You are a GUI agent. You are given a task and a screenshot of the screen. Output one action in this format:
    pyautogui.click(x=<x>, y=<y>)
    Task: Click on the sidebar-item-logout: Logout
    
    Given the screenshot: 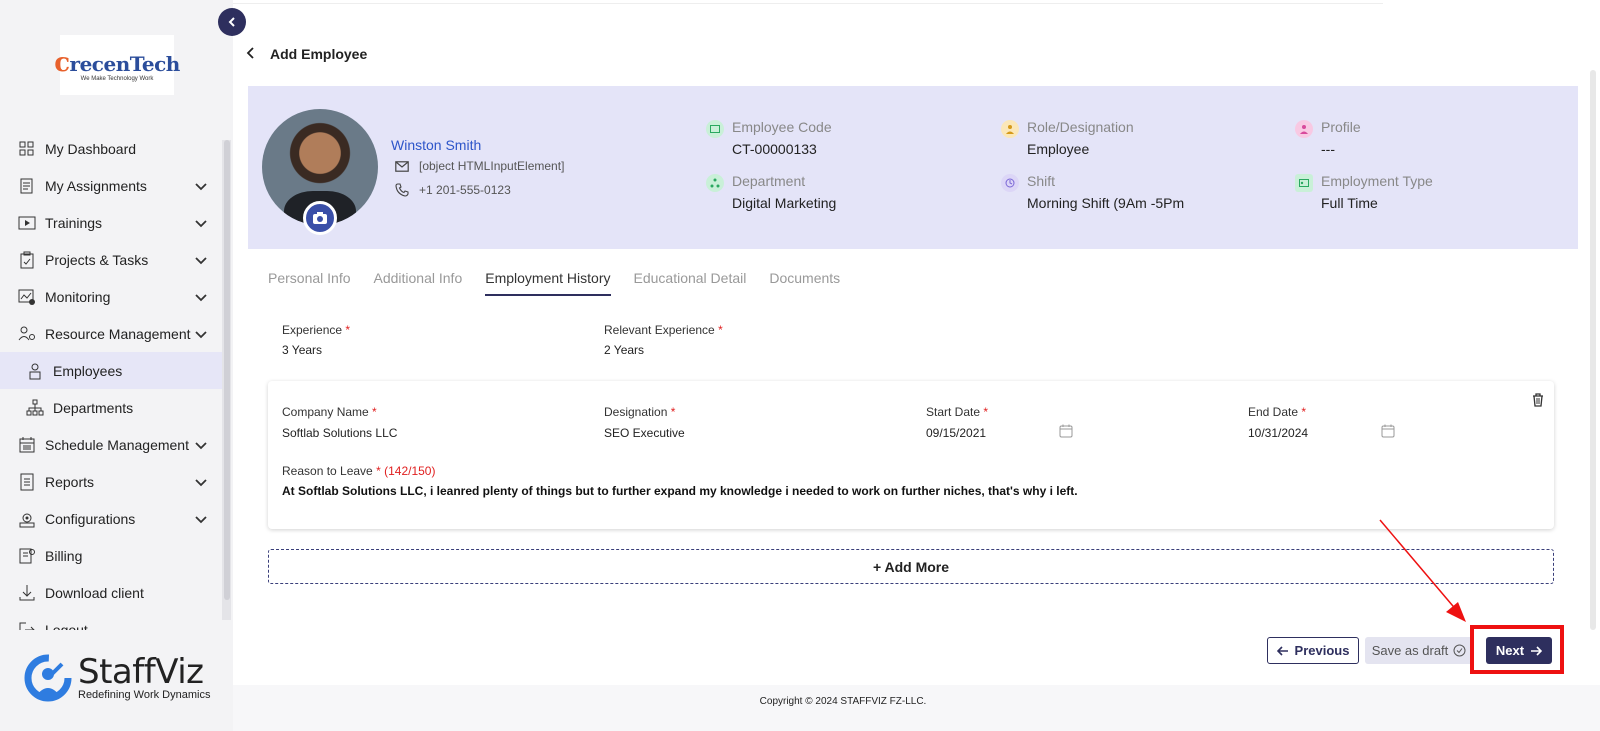 What is the action you would take?
    pyautogui.click(x=111, y=620)
    